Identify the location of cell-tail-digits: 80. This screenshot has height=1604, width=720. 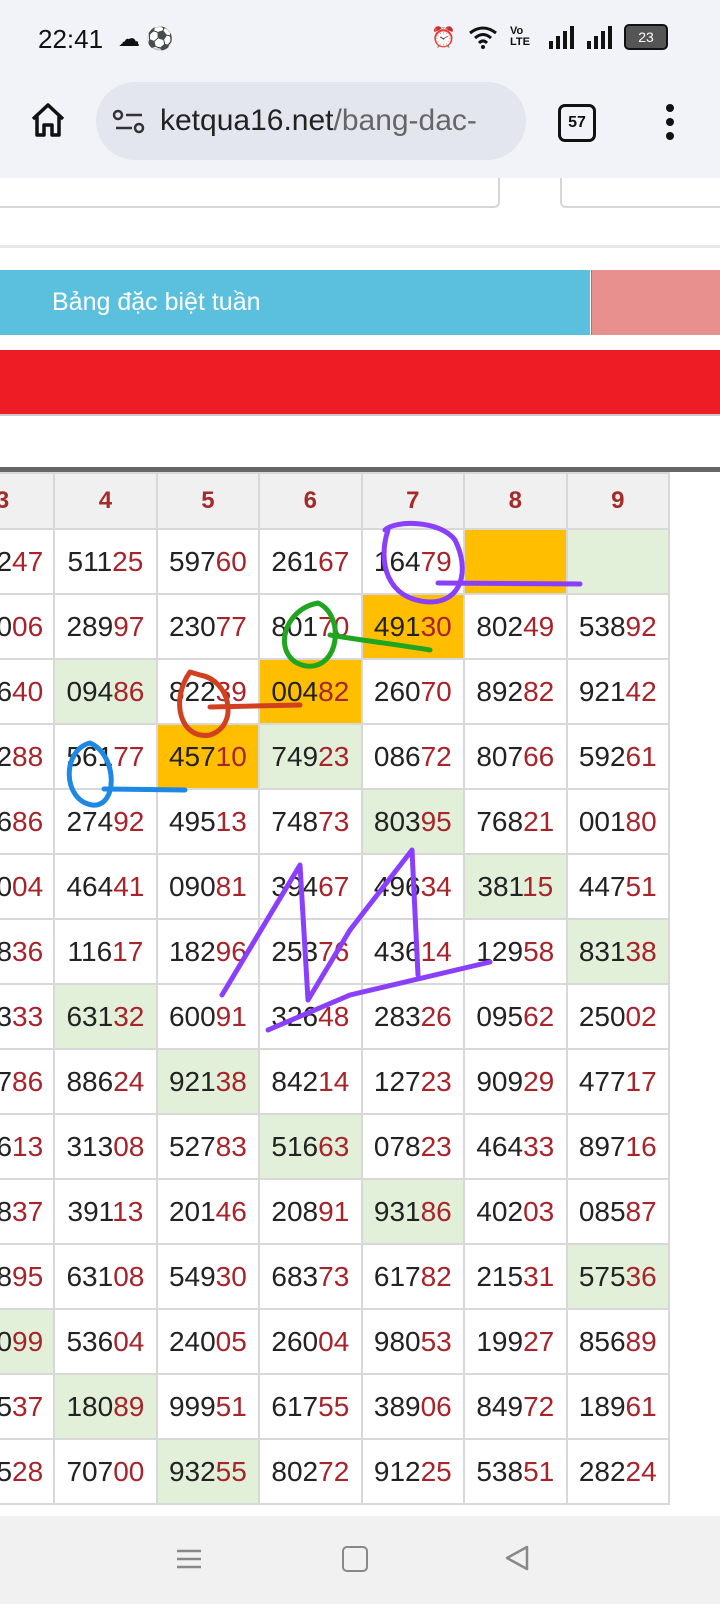
(641, 821).